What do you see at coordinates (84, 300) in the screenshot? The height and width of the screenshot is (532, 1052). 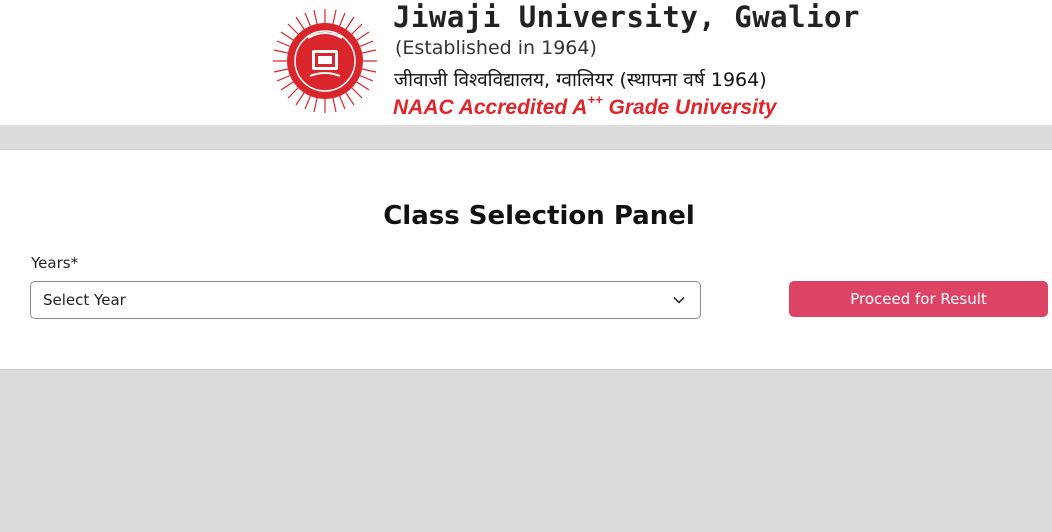 I see `year-select-value: Select Year` at bounding box center [84, 300].